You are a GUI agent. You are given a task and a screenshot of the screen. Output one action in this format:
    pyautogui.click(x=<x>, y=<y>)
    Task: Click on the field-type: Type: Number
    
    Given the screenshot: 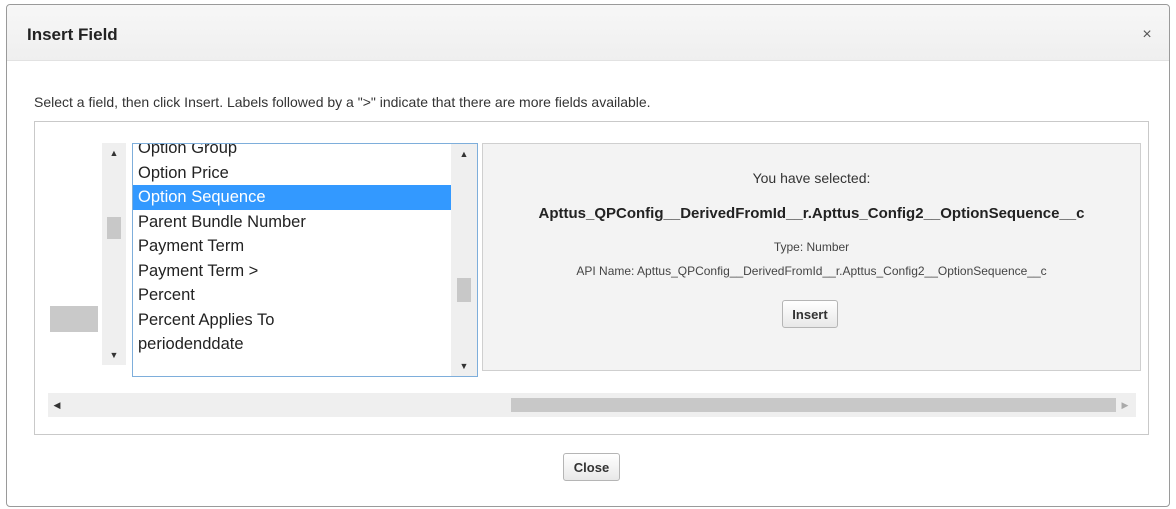 What is the action you would take?
    pyautogui.click(x=811, y=247)
    